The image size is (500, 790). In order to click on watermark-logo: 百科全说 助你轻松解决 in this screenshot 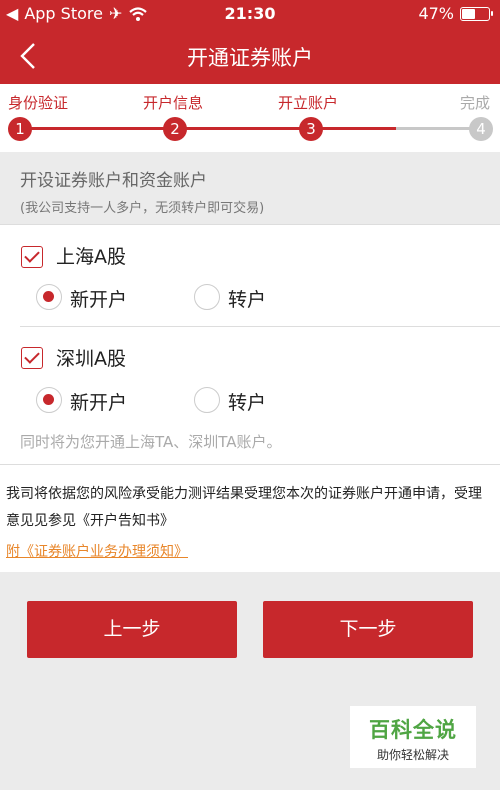, I will do `click(413, 737)`.